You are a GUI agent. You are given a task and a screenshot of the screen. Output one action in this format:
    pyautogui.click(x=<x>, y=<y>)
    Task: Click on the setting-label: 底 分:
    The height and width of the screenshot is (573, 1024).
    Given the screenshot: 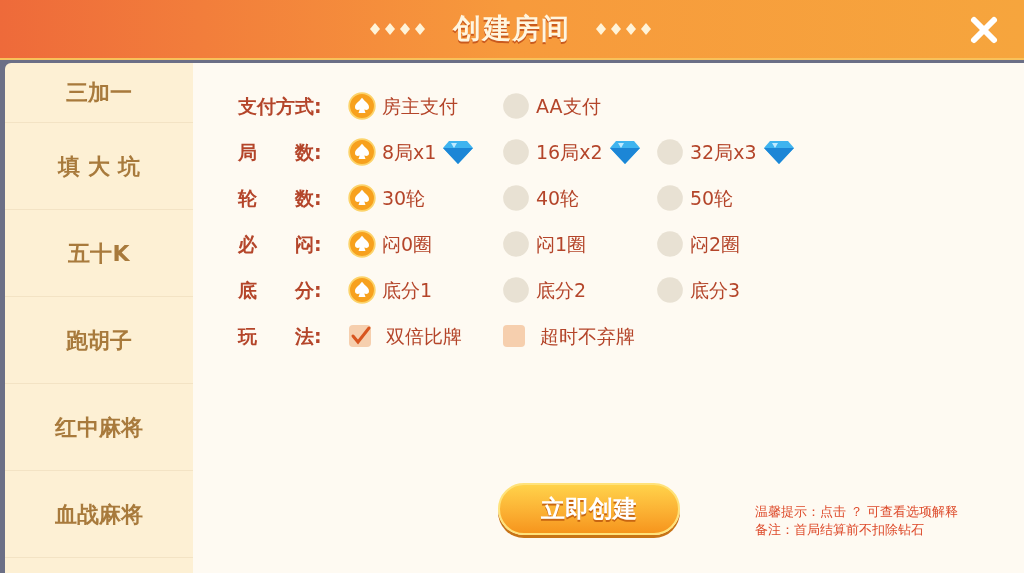 What is the action you would take?
    pyautogui.click(x=280, y=290)
    